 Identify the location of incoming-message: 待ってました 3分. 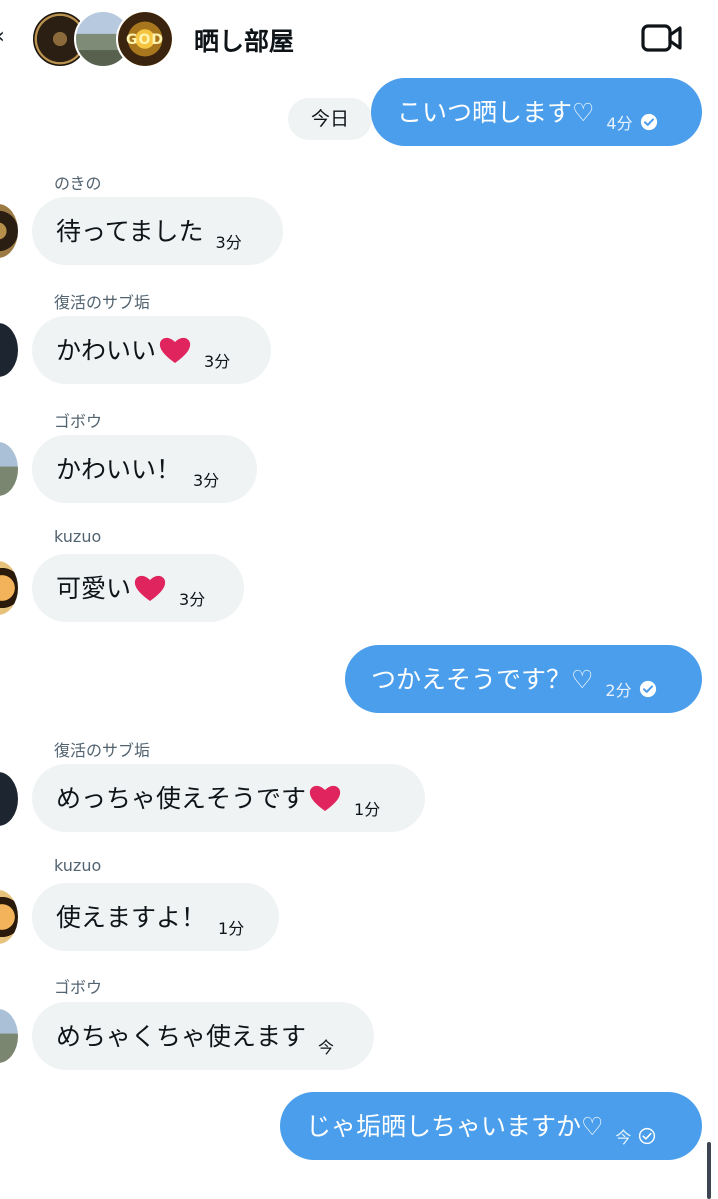
(157, 231).